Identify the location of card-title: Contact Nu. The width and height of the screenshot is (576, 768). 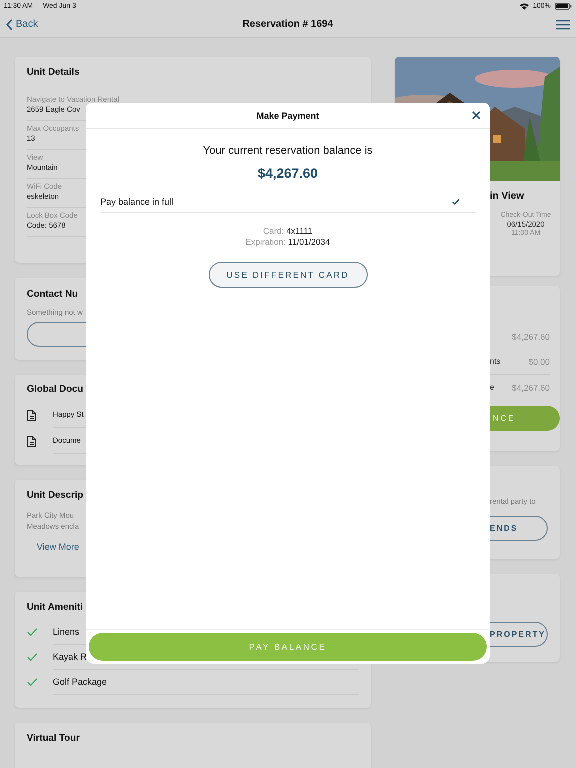
(52, 294).